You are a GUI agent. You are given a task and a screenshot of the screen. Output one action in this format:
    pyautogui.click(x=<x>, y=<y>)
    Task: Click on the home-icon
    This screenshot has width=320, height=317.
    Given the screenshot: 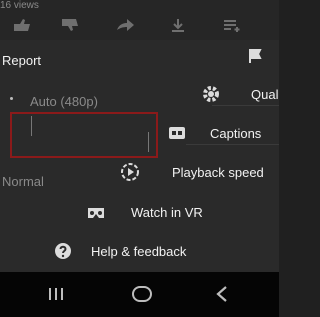 What is the action you would take?
    pyautogui.click(x=142, y=294)
    